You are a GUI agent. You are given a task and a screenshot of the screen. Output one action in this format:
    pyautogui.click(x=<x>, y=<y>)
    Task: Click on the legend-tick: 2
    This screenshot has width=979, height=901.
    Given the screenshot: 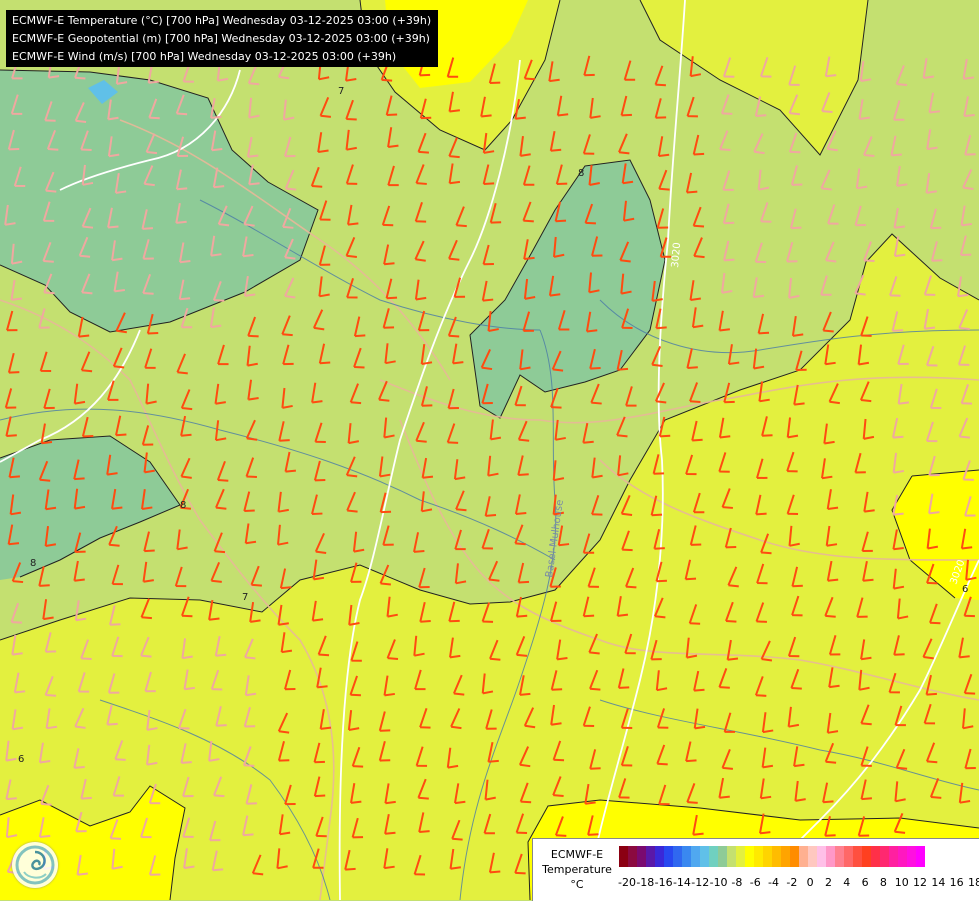 What is the action you would take?
    pyautogui.click(x=828, y=882)
    